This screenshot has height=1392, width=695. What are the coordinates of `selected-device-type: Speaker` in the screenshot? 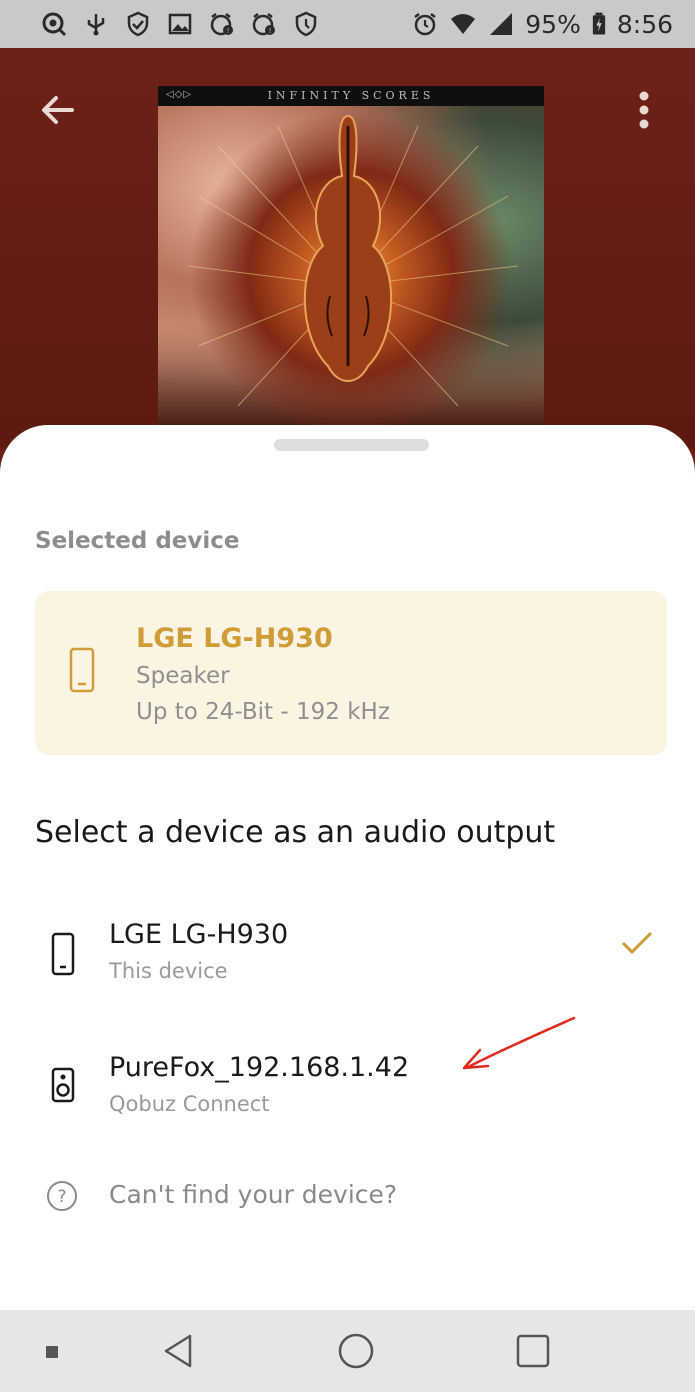 It's located at (183, 676).